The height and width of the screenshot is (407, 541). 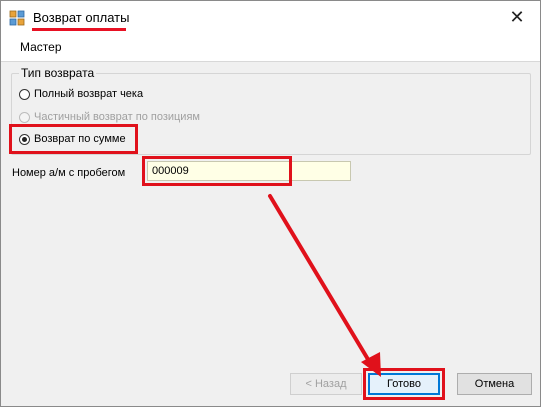 What do you see at coordinates (69, 173) in the screenshot?
I see `mileage-field-label: Номер а/м с пробегом` at bounding box center [69, 173].